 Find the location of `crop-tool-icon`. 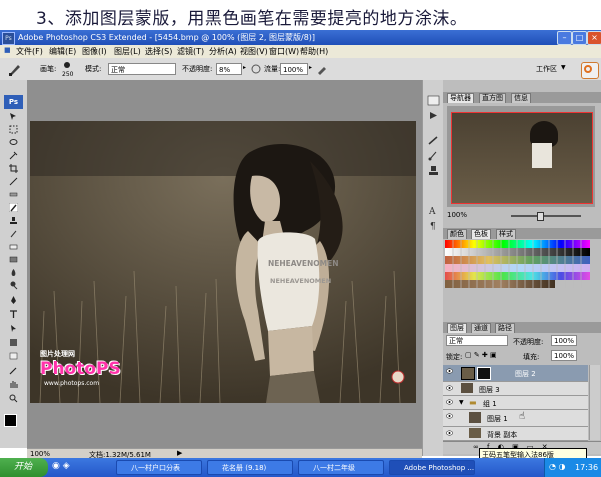

crop-tool-icon is located at coordinates (13, 168).